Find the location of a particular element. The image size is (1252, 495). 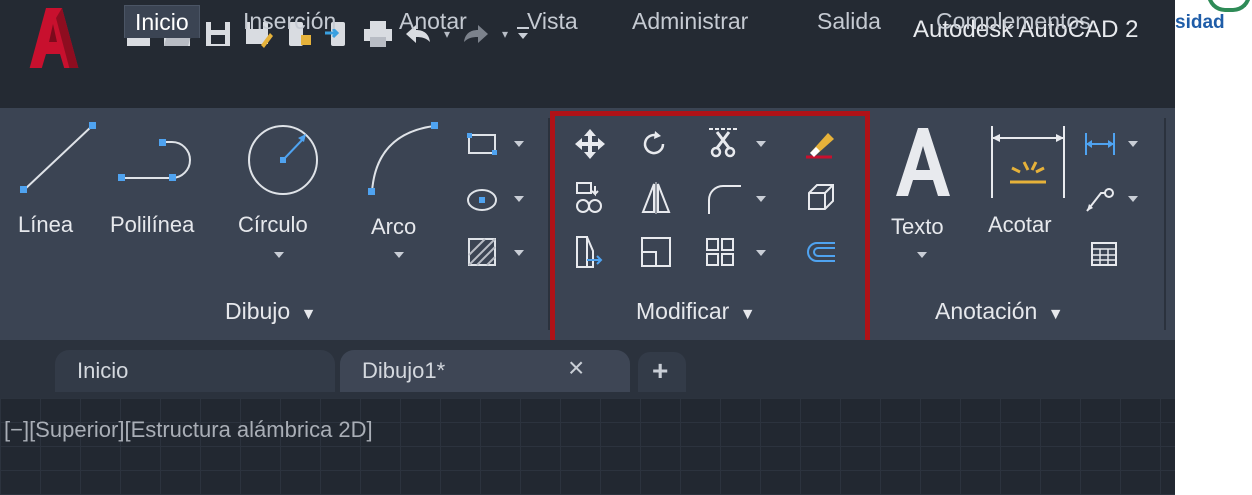

dimension-label: Acotar is located at coordinates (1020, 224).